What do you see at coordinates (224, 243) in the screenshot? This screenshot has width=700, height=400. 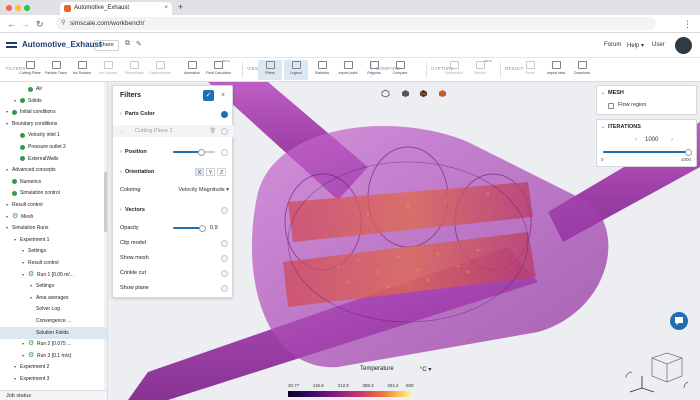 I see `clip-model-toggle` at bounding box center [224, 243].